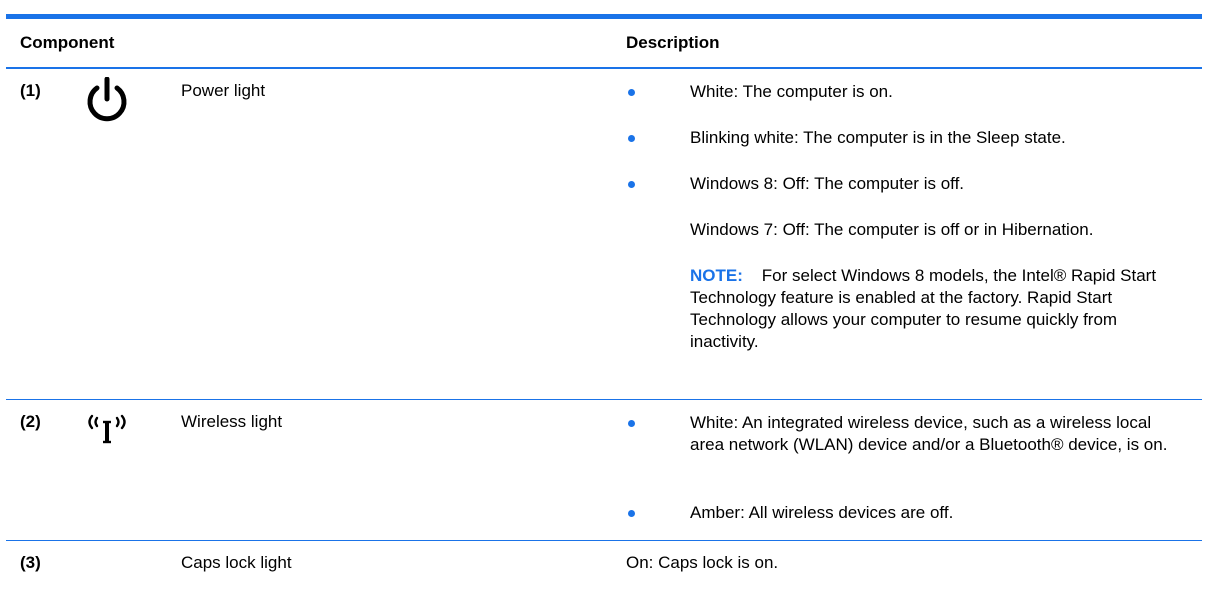 The width and height of the screenshot is (1210, 600). I want to click on wireless-icon, so click(107, 430).